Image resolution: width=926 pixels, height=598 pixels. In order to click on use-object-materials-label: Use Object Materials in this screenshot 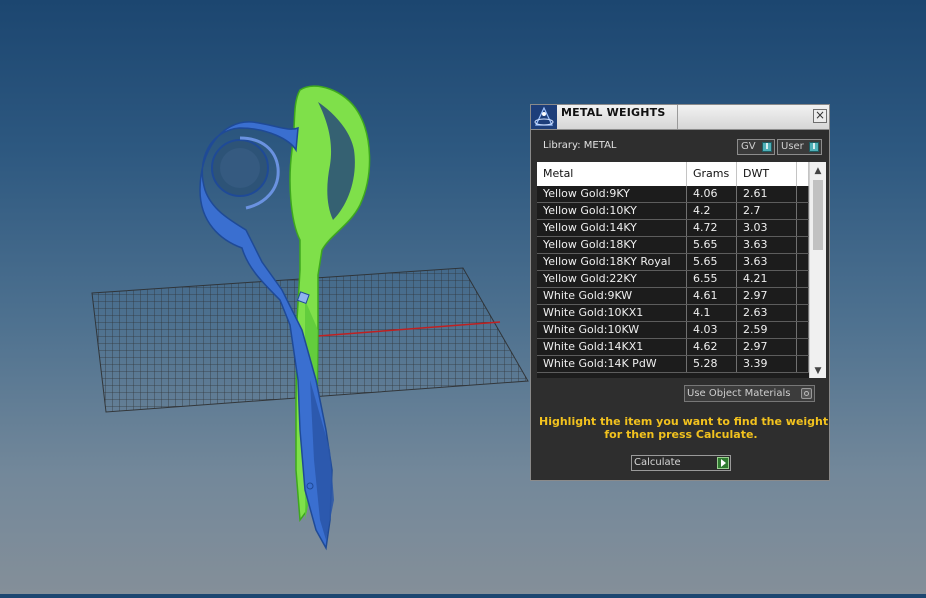, I will do `click(739, 393)`.